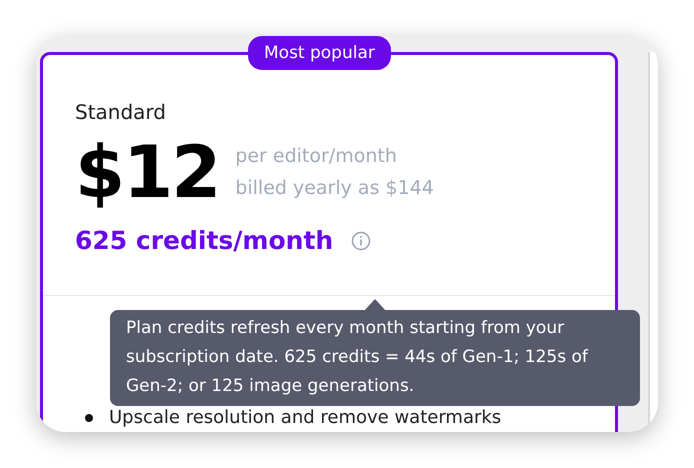 Image resolution: width=694 pixels, height=468 pixels. Describe the element at coordinates (204, 240) in the screenshot. I see `credits: 625 credits/month` at that location.